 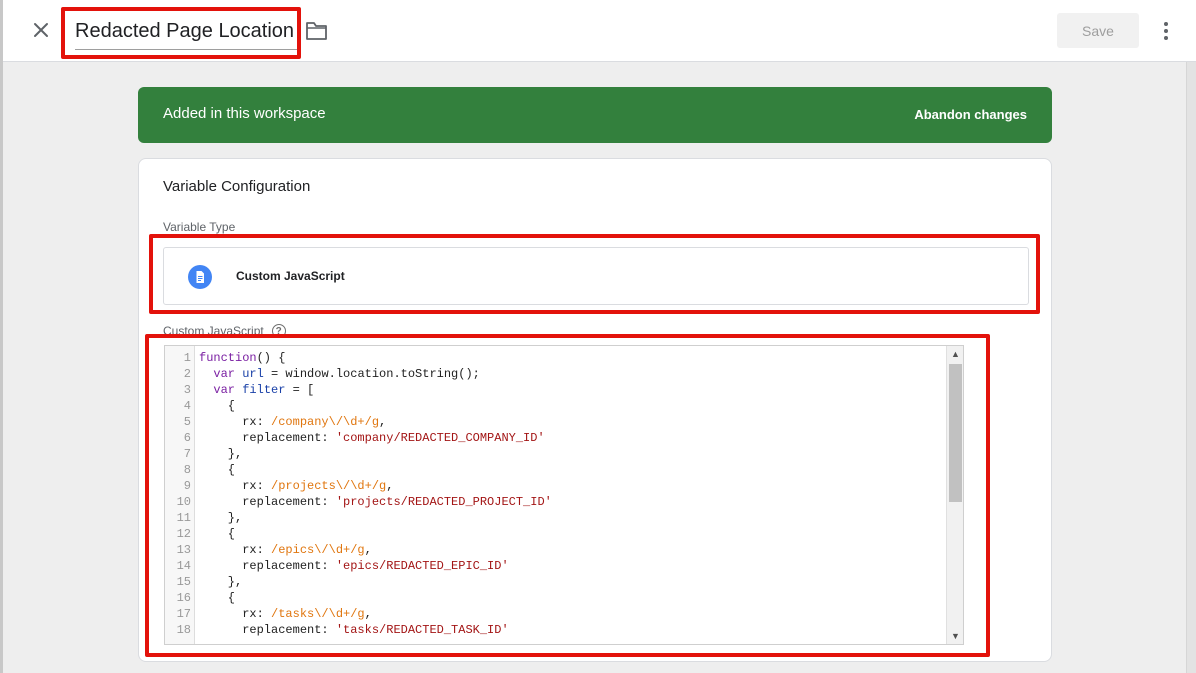 What do you see at coordinates (555, 630) in the screenshot?
I see `code-line: 18 replacement: 'tasks/REDACTED_TASK_ID'` at bounding box center [555, 630].